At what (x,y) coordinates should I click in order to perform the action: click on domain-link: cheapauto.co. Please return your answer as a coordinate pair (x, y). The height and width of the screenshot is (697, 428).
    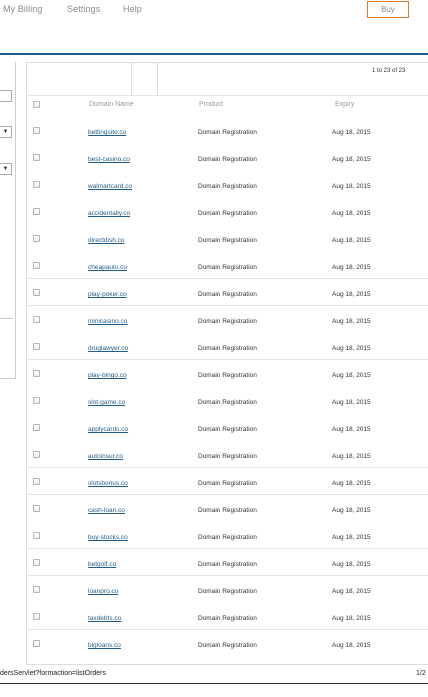
    Looking at the image, I should click on (107, 267).